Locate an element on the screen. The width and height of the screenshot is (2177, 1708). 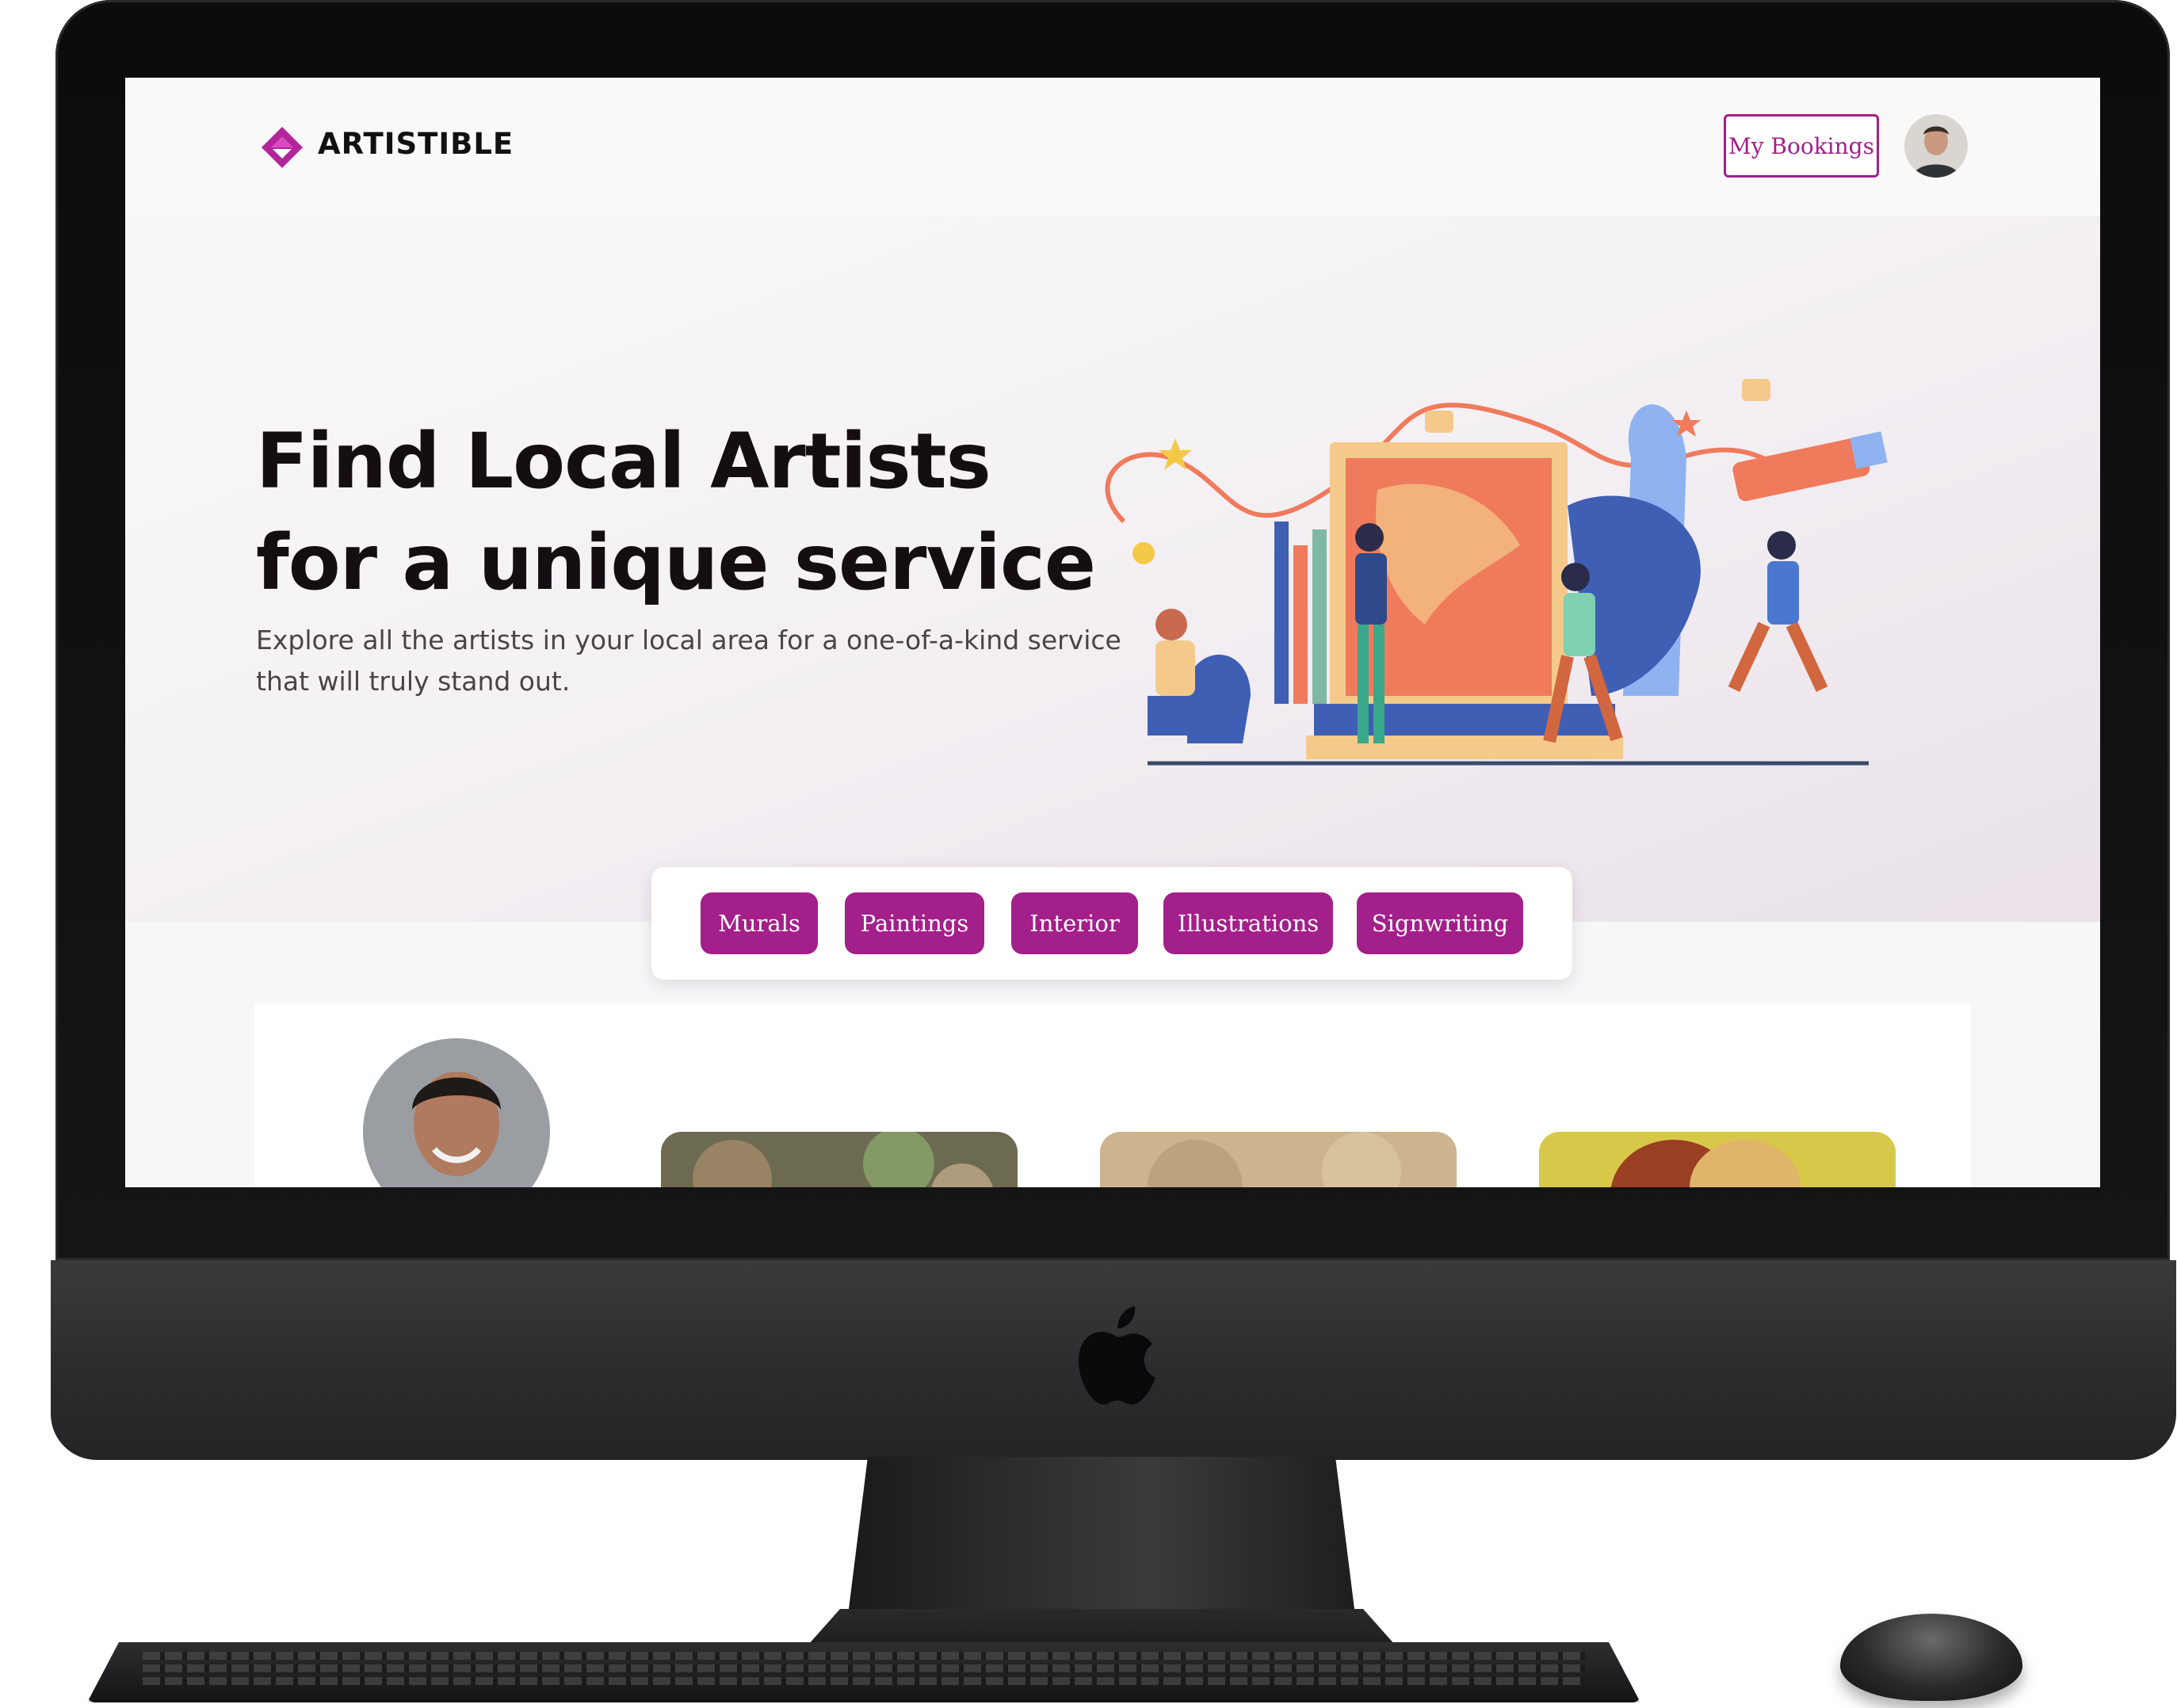
monitor-stand is located at coordinates (1101, 1536).